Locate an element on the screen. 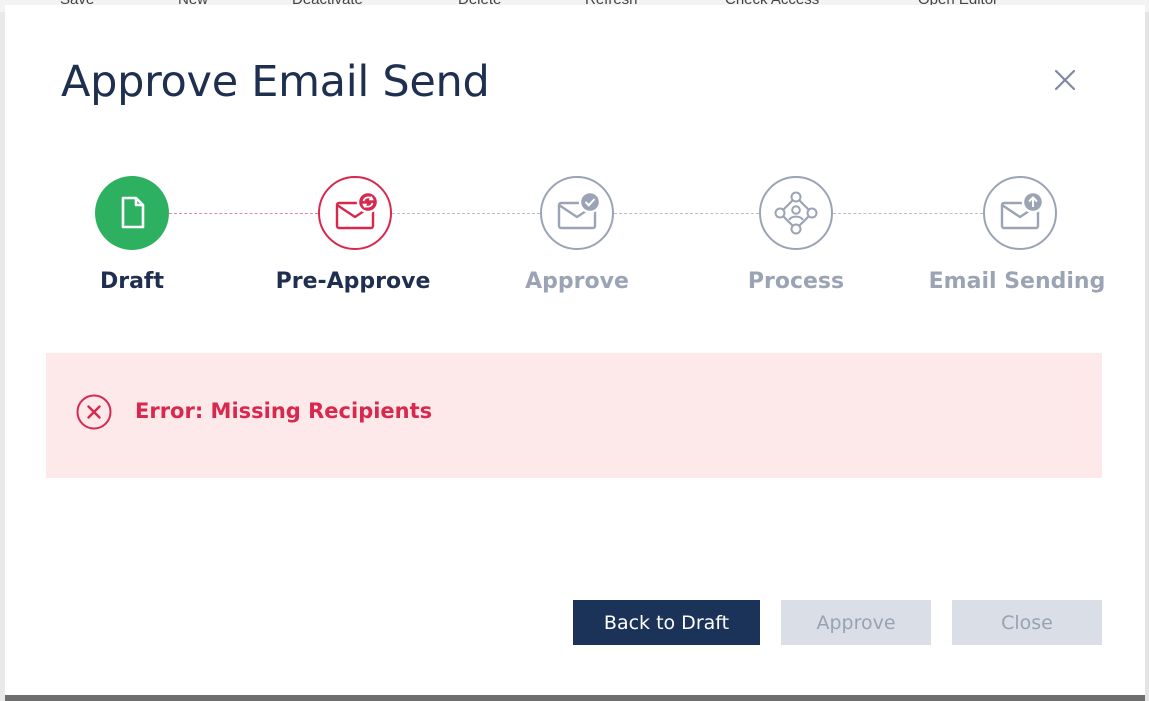 Image resolution: width=1149 pixels, height=701 pixels. step-label-draft: Draft is located at coordinates (132, 281).